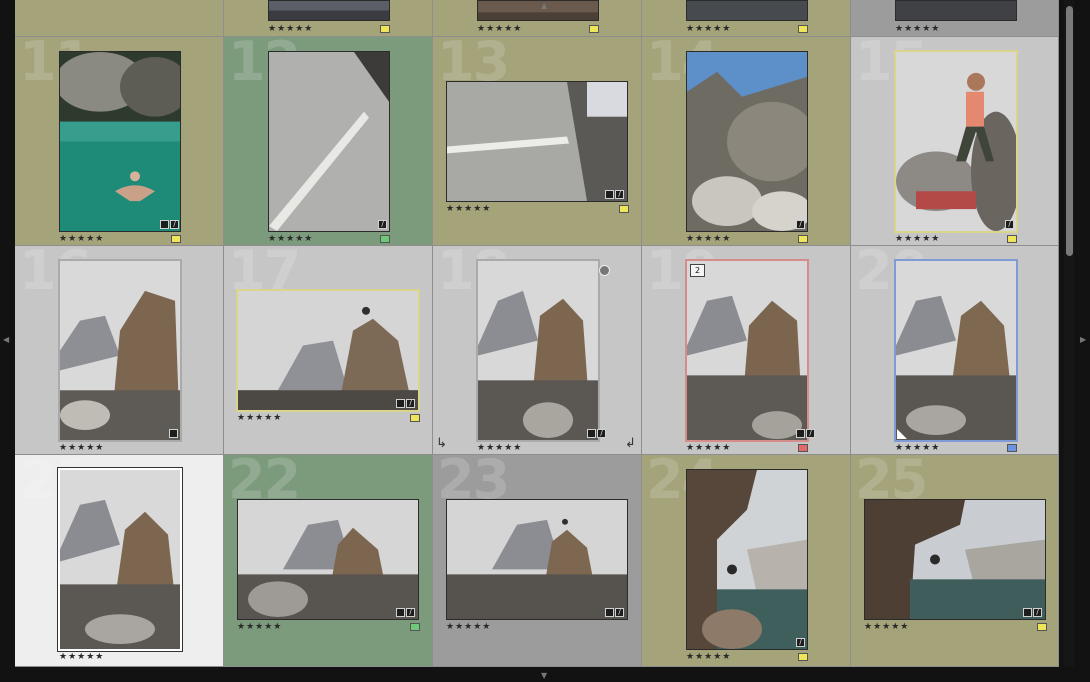 This screenshot has width=1090, height=682. What do you see at coordinates (1012, 448) in the screenshot?
I see `color-label-blue` at bounding box center [1012, 448].